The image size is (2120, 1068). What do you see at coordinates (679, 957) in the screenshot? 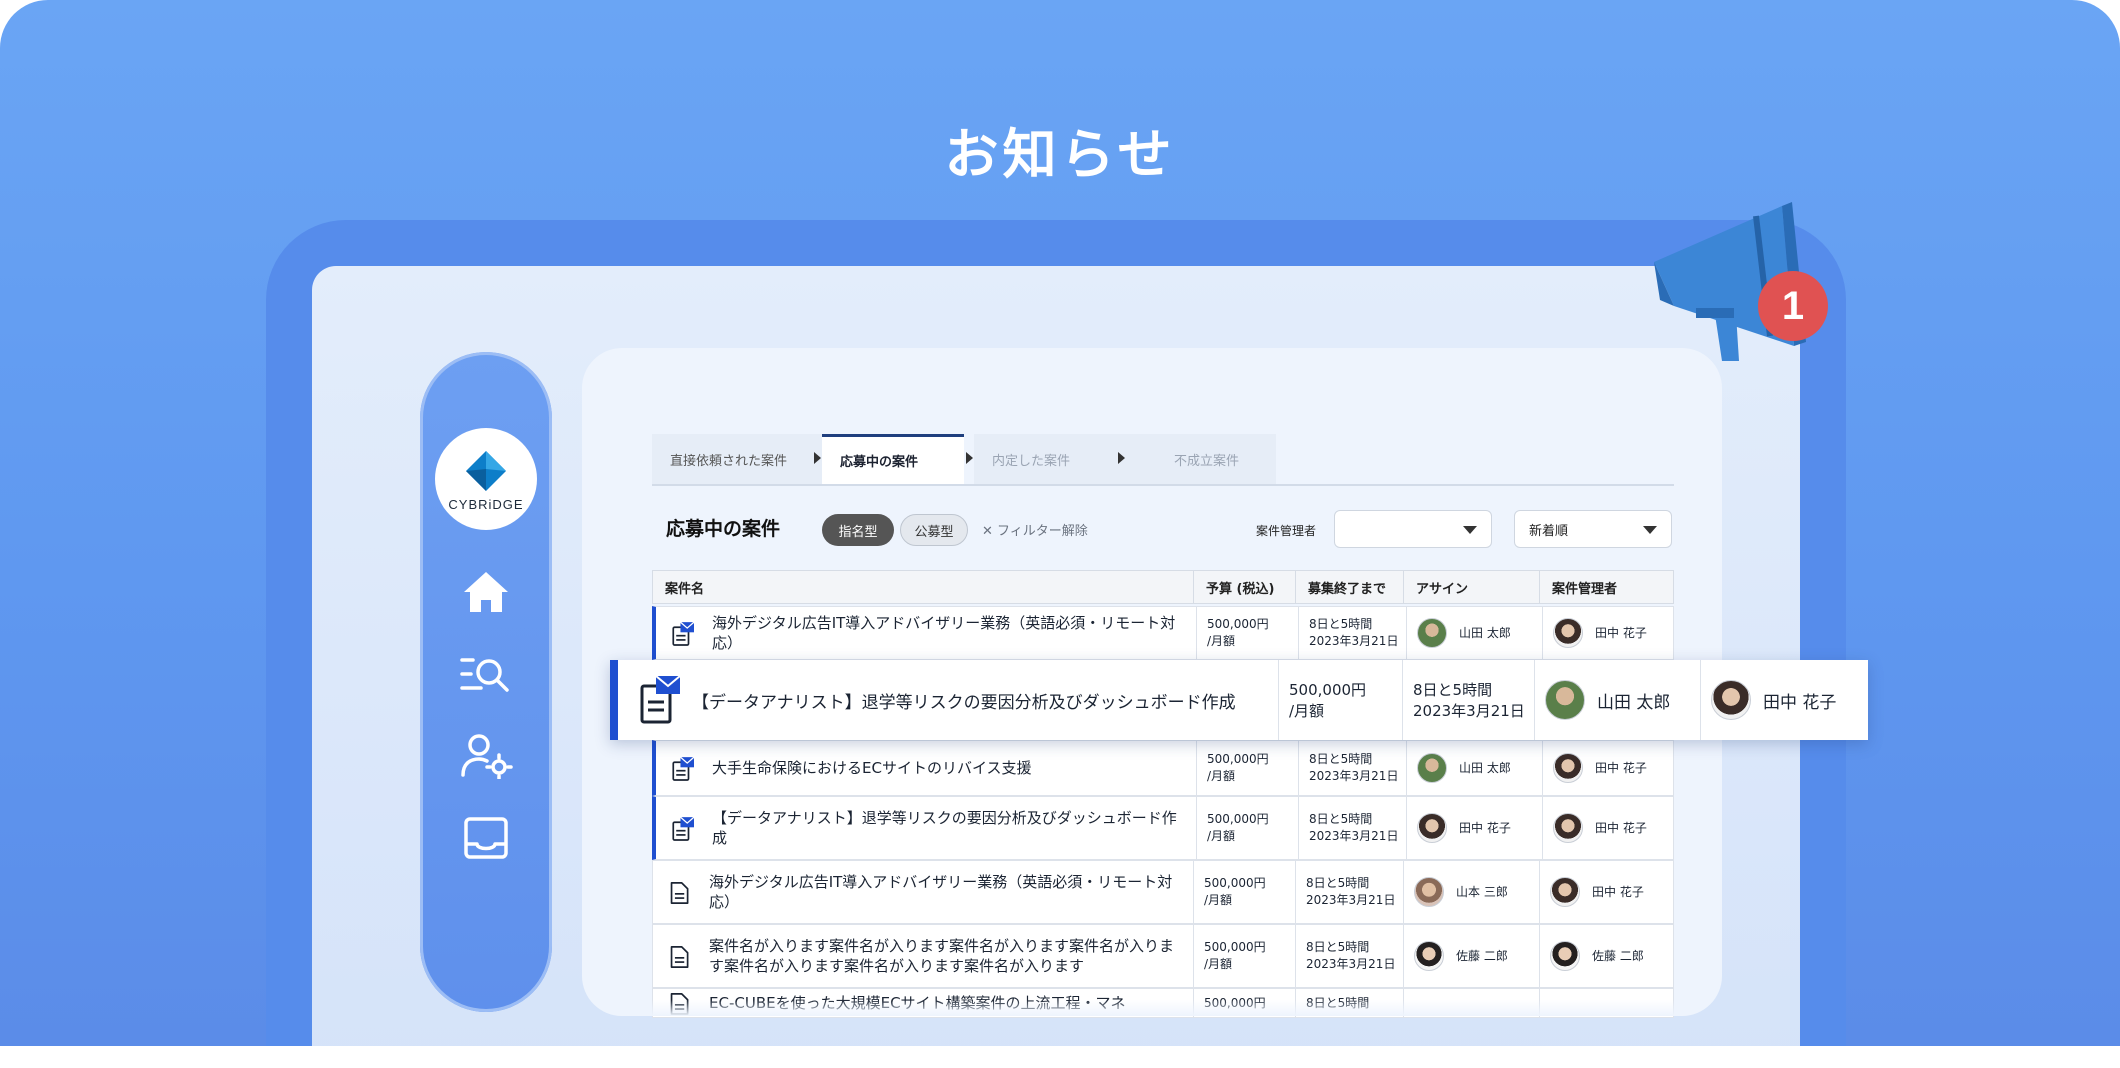
I see `document-icon` at bounding box center [679, 957].